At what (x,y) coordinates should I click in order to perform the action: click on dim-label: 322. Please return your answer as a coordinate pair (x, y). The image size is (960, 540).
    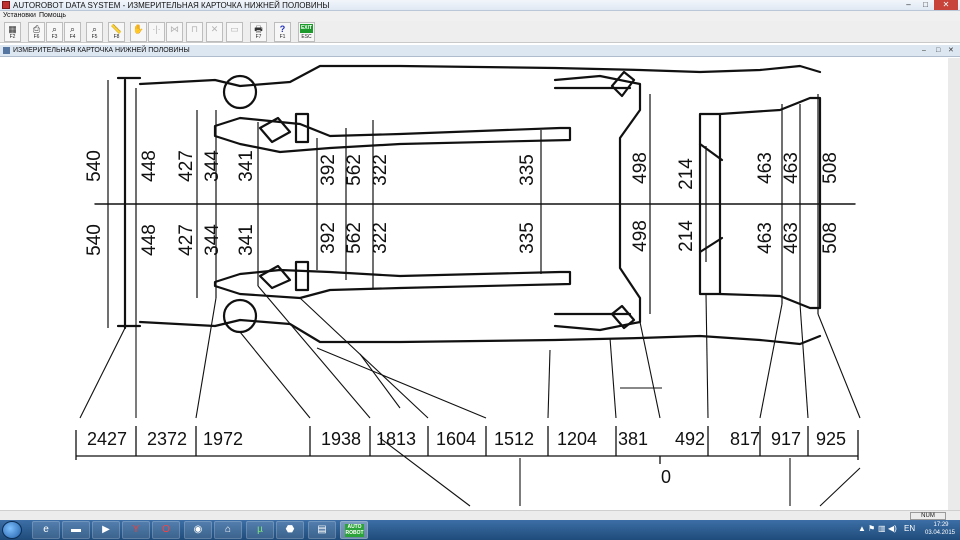
    Looking at the image, I should click on (380, 238).